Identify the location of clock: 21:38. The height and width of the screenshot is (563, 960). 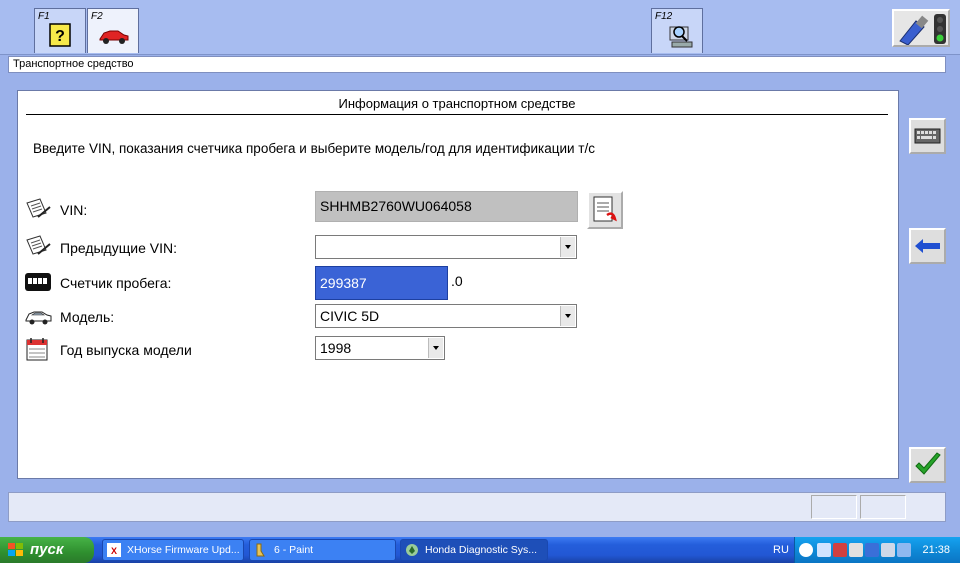
(936, 550).